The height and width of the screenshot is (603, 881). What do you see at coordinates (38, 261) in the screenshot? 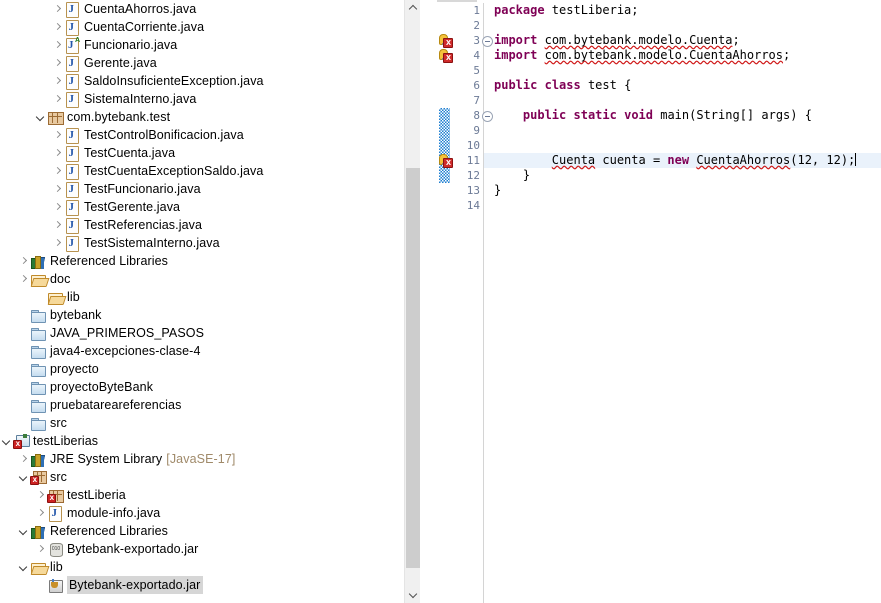
I see `referenced-libraries-icon` at bounding box center [38, 261].